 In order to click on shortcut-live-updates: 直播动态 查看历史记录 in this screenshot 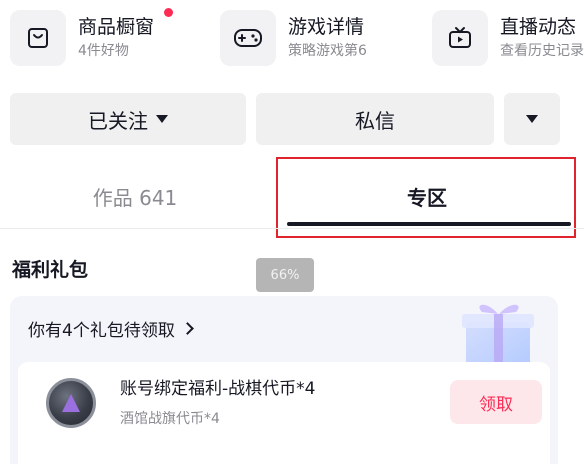, I will do `click(508, 38)`.